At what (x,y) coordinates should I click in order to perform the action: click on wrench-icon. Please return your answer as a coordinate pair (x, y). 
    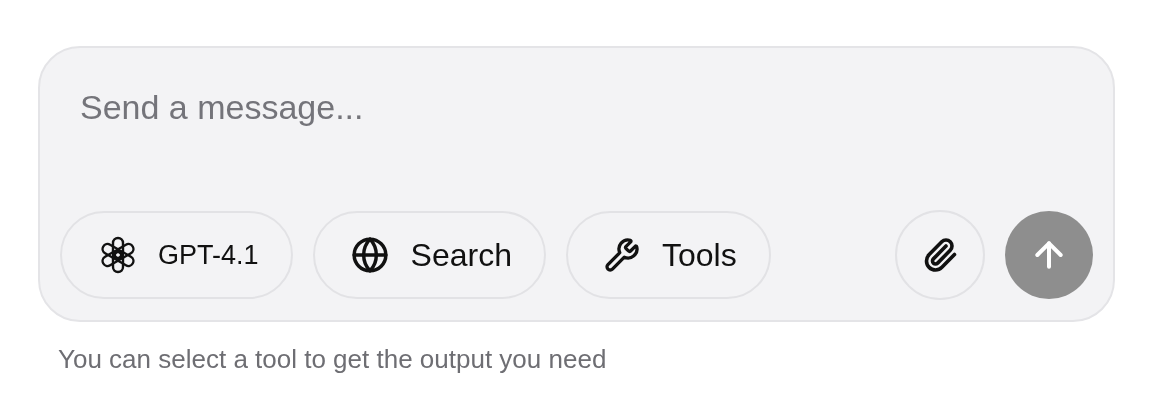
    Looking at the image, I should click on (621, 255).